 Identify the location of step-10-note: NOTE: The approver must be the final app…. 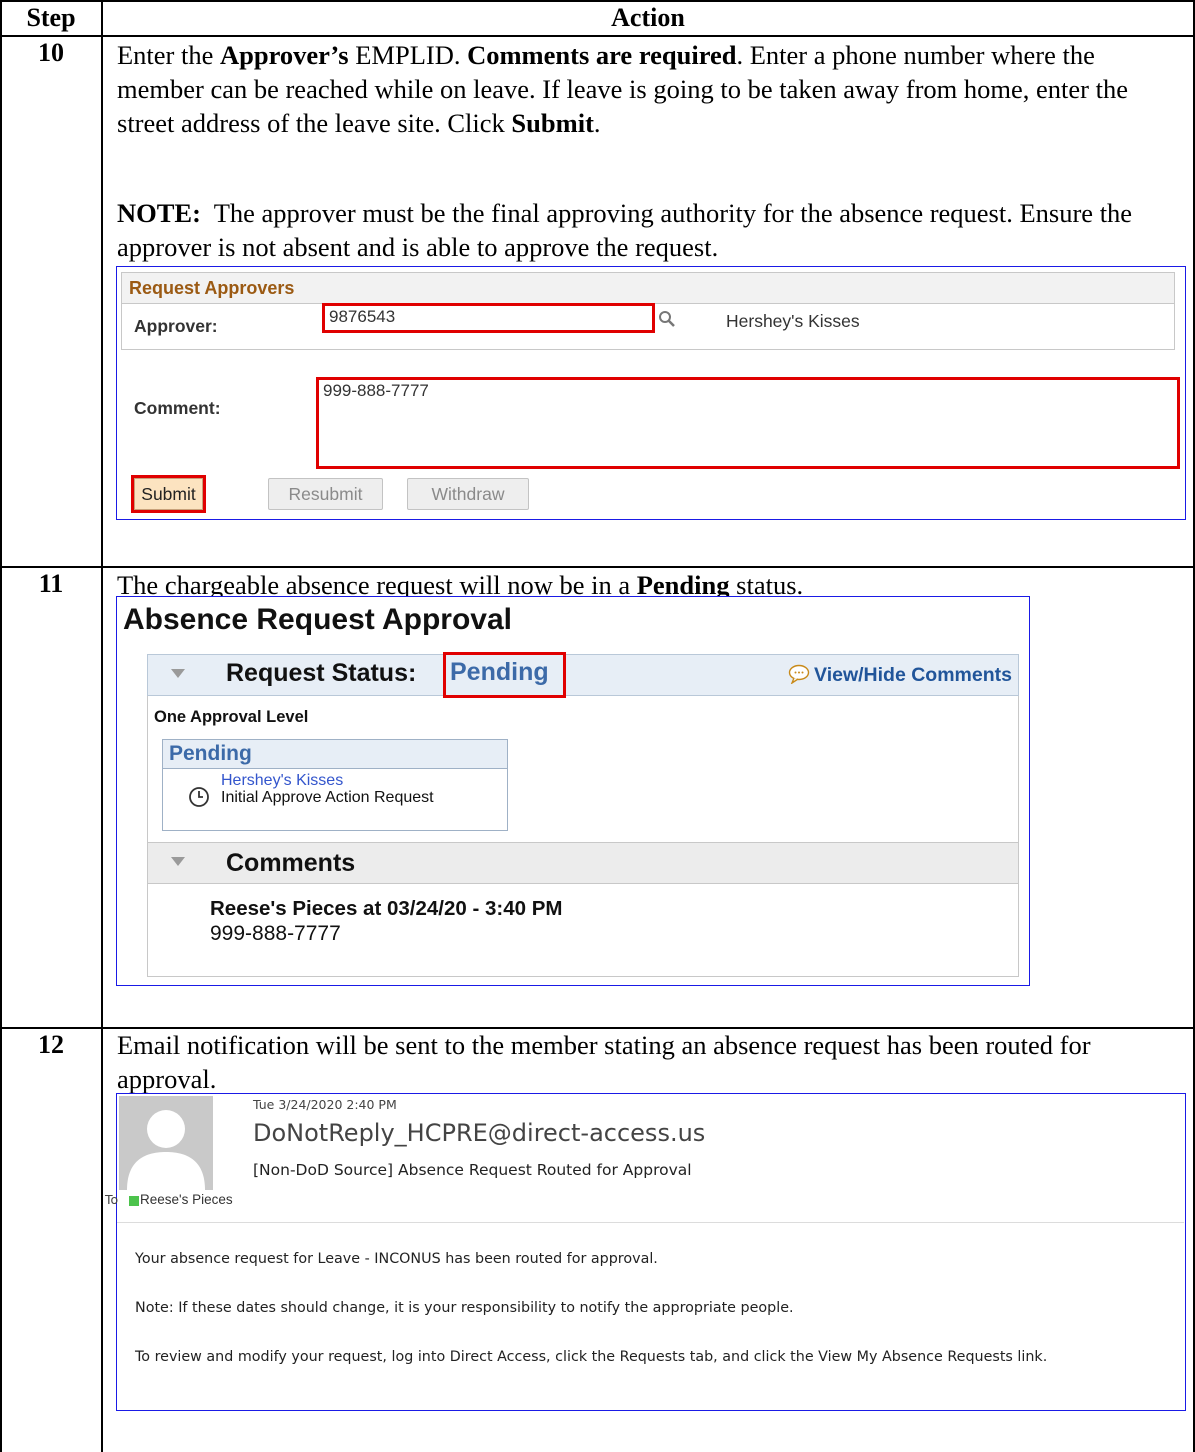
(652, 230).